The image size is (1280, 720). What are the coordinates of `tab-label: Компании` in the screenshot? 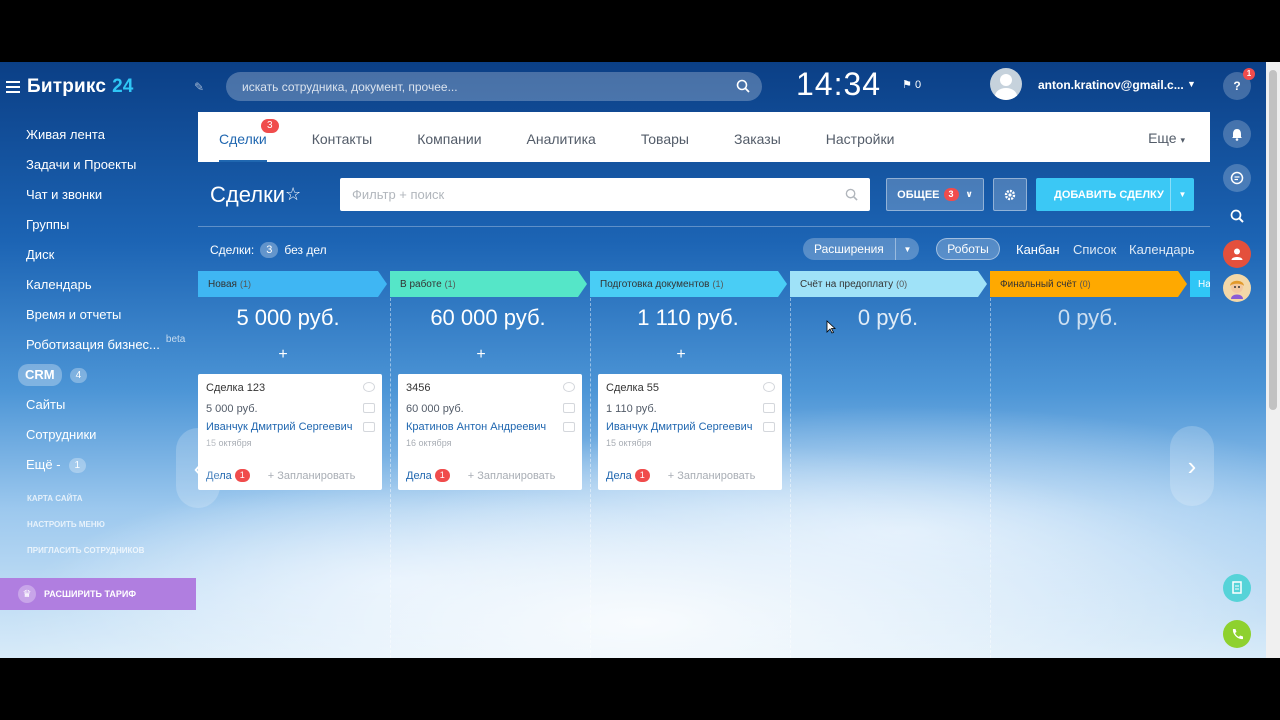 It's located at (449, 139).